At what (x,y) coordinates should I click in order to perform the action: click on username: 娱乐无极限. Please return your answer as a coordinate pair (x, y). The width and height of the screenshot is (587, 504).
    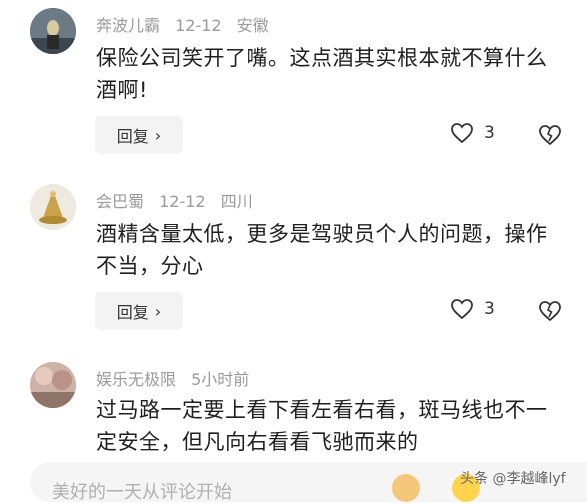
    Looking at the image, I should click on (136, 379).